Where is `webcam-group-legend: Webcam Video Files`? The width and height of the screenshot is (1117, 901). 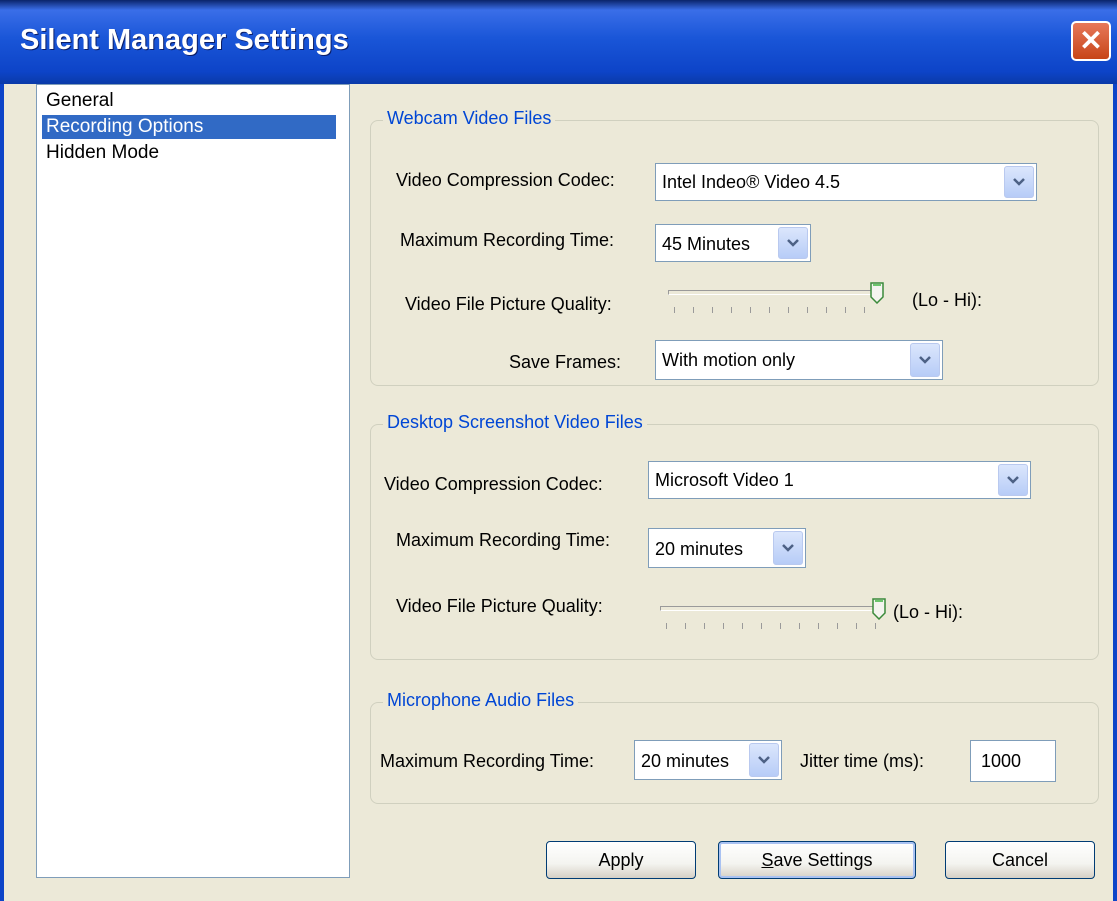
webcam-group-legend: Webcam Video Files is located at coordinates (469, 118).